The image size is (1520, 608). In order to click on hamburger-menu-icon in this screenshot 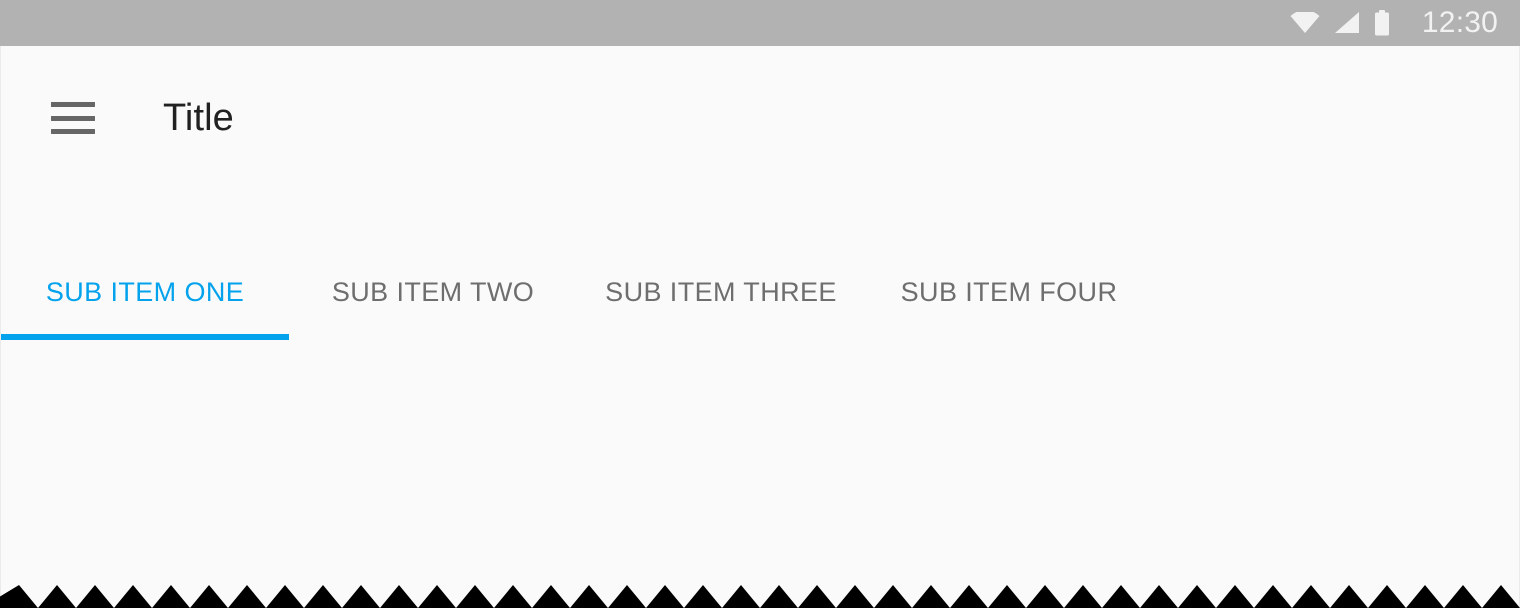, I will do `click(73, 118)`.